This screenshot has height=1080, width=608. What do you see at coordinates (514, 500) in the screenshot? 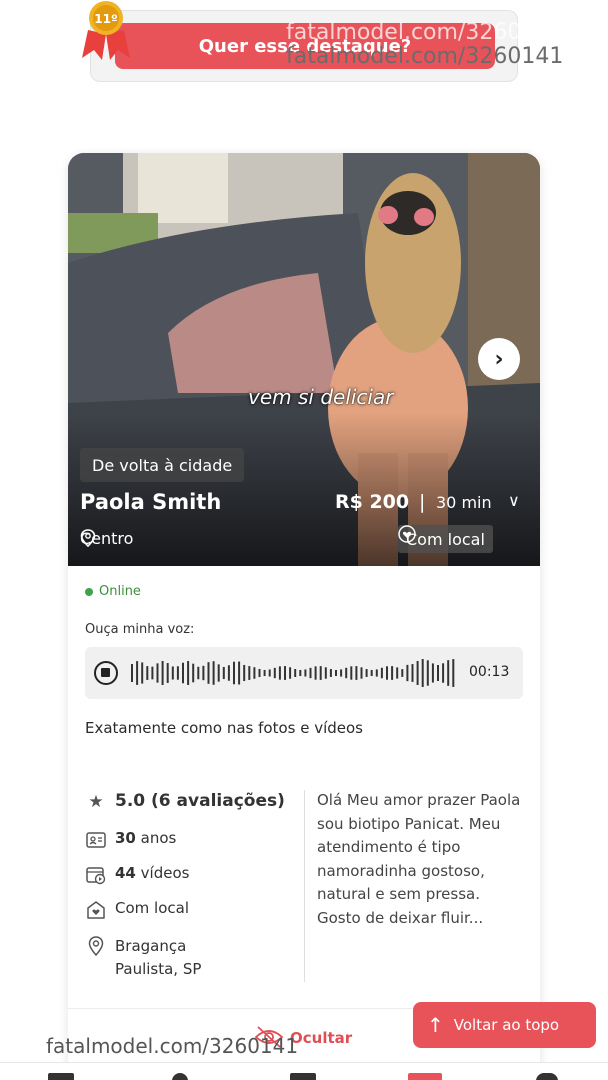
I see `chevron-down-icon: ∨` at bounding box center [514, 500].